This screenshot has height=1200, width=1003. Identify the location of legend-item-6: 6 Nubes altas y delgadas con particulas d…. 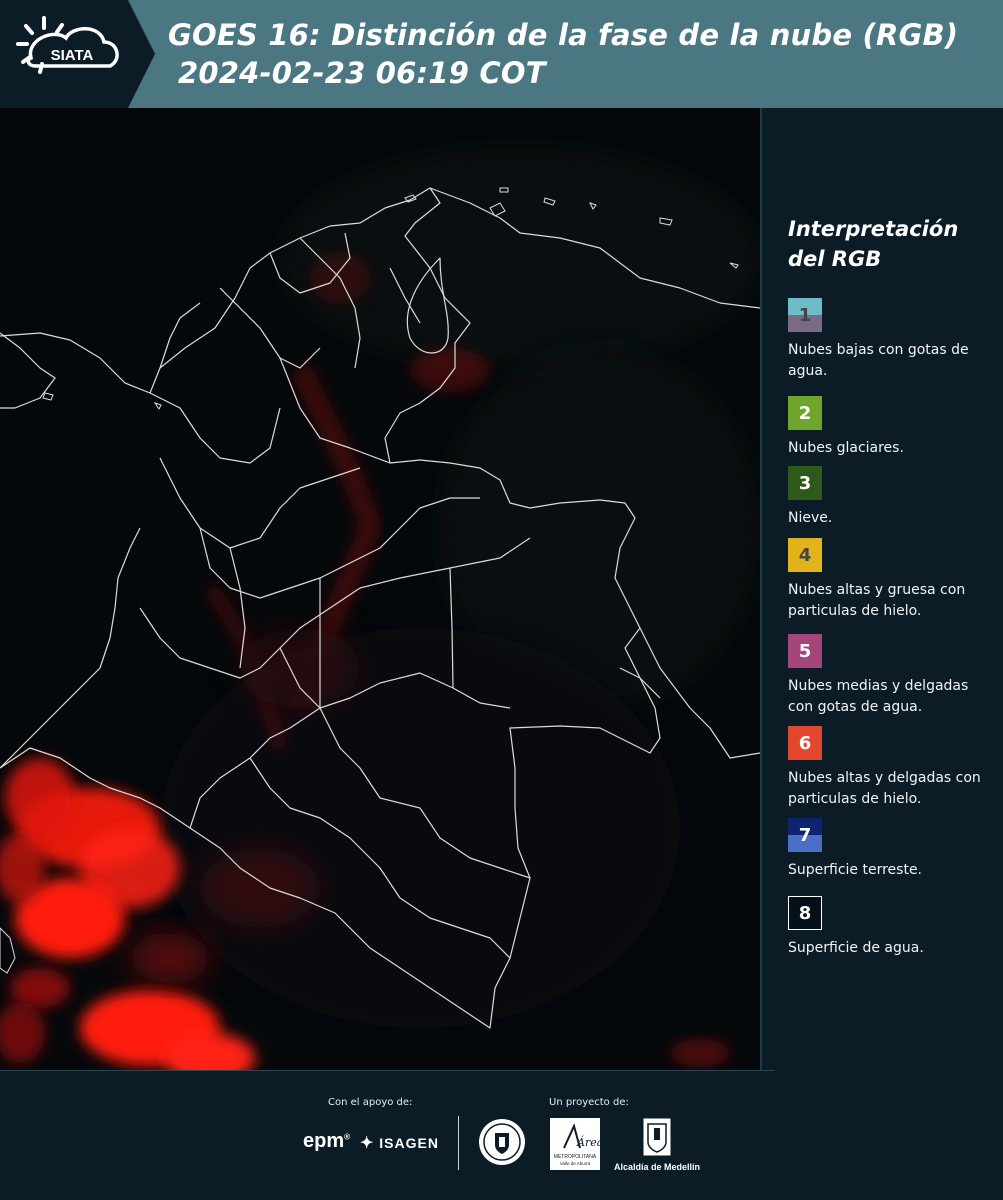
(888, 768).